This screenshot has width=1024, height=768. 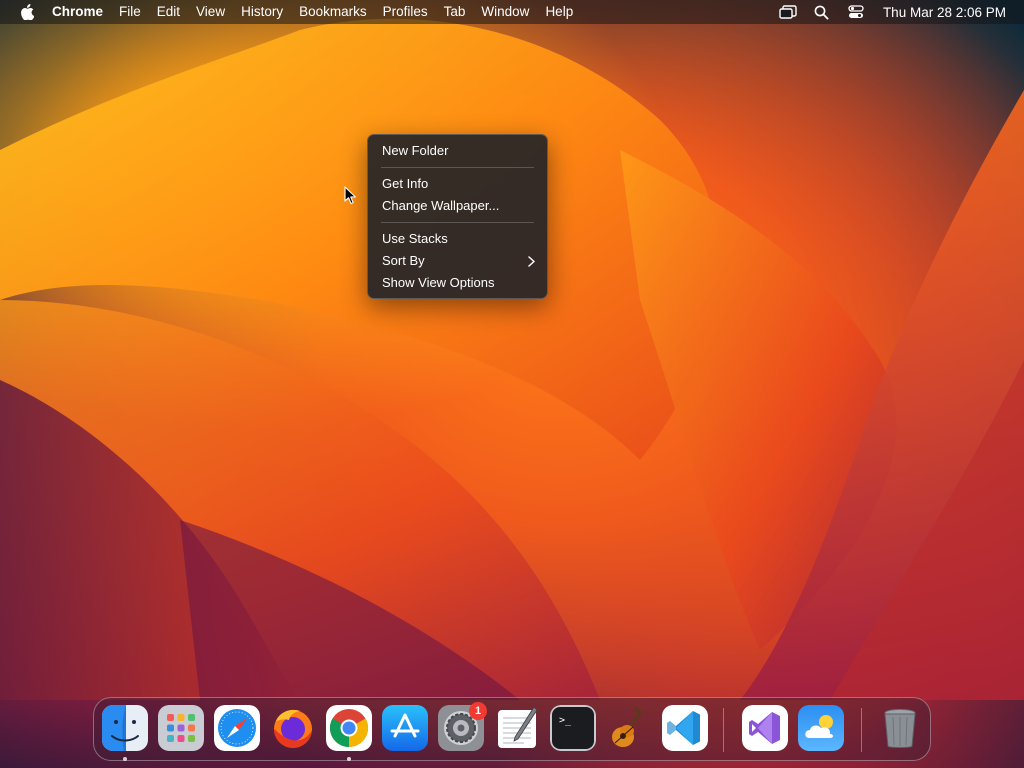 What do you see at coordinates (457, 151) in the screenshot?
I see `menu-item-new-folder: New Folder` at bounding box center [457, 151].